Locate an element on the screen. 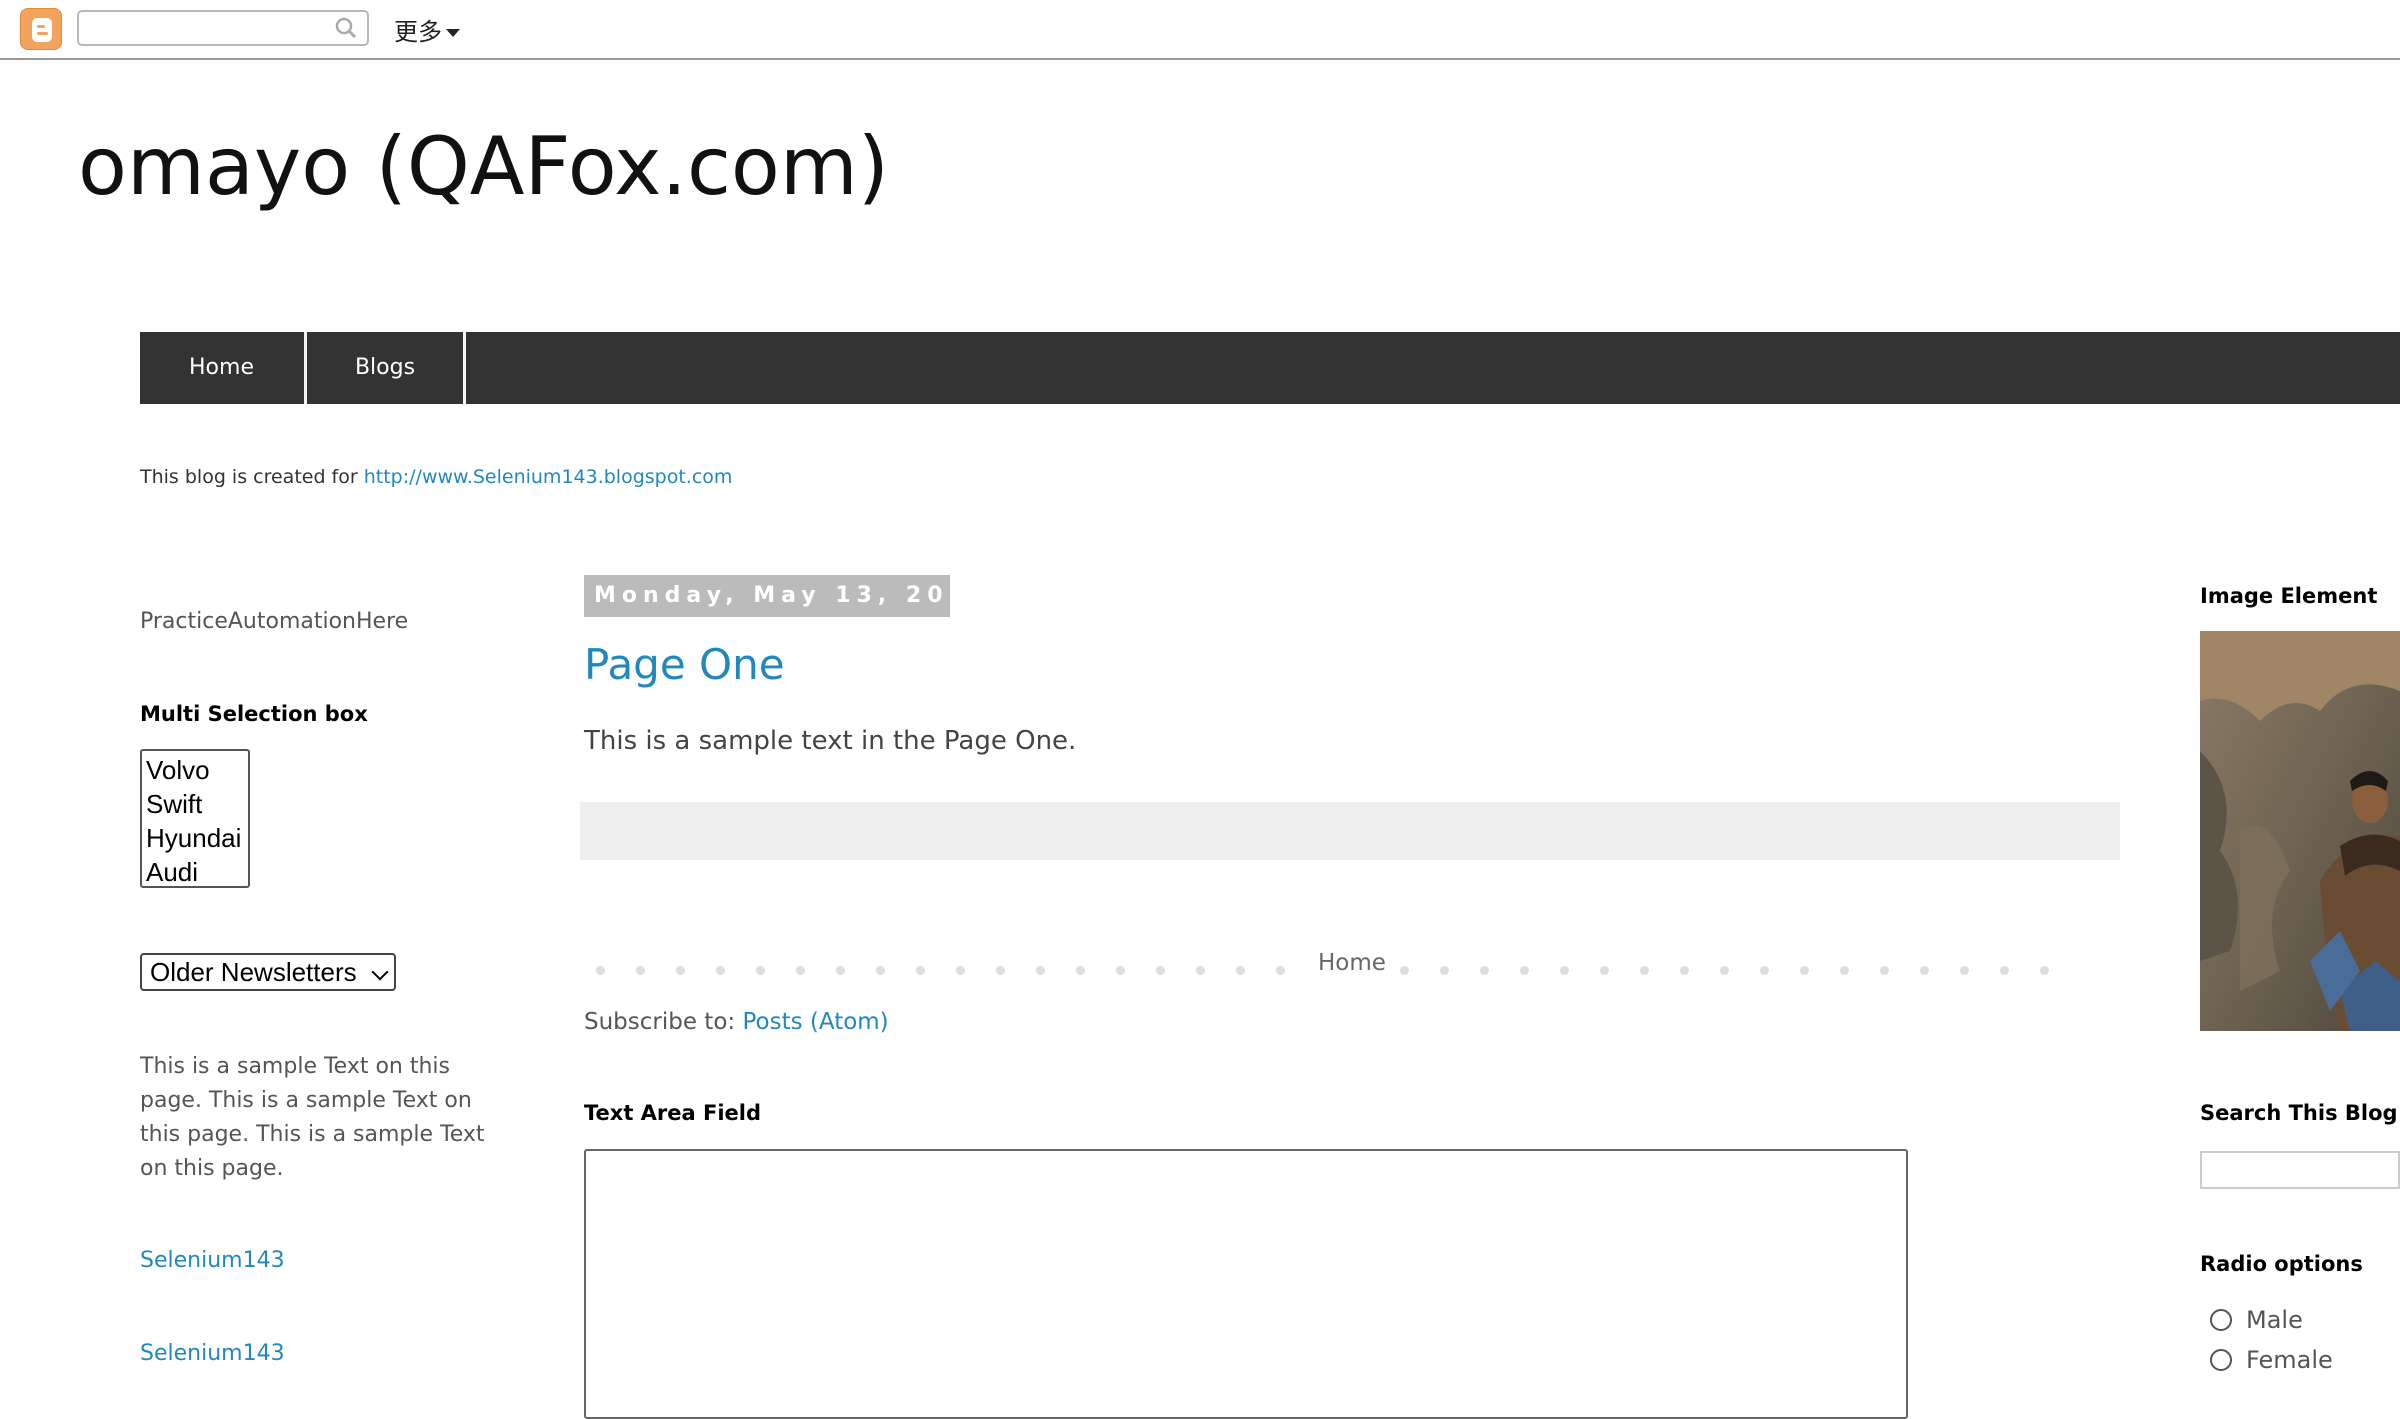 This screenshot has width=2400, height=1419. blogger-navbar: 更多 is located at coordinates (1200, 30).